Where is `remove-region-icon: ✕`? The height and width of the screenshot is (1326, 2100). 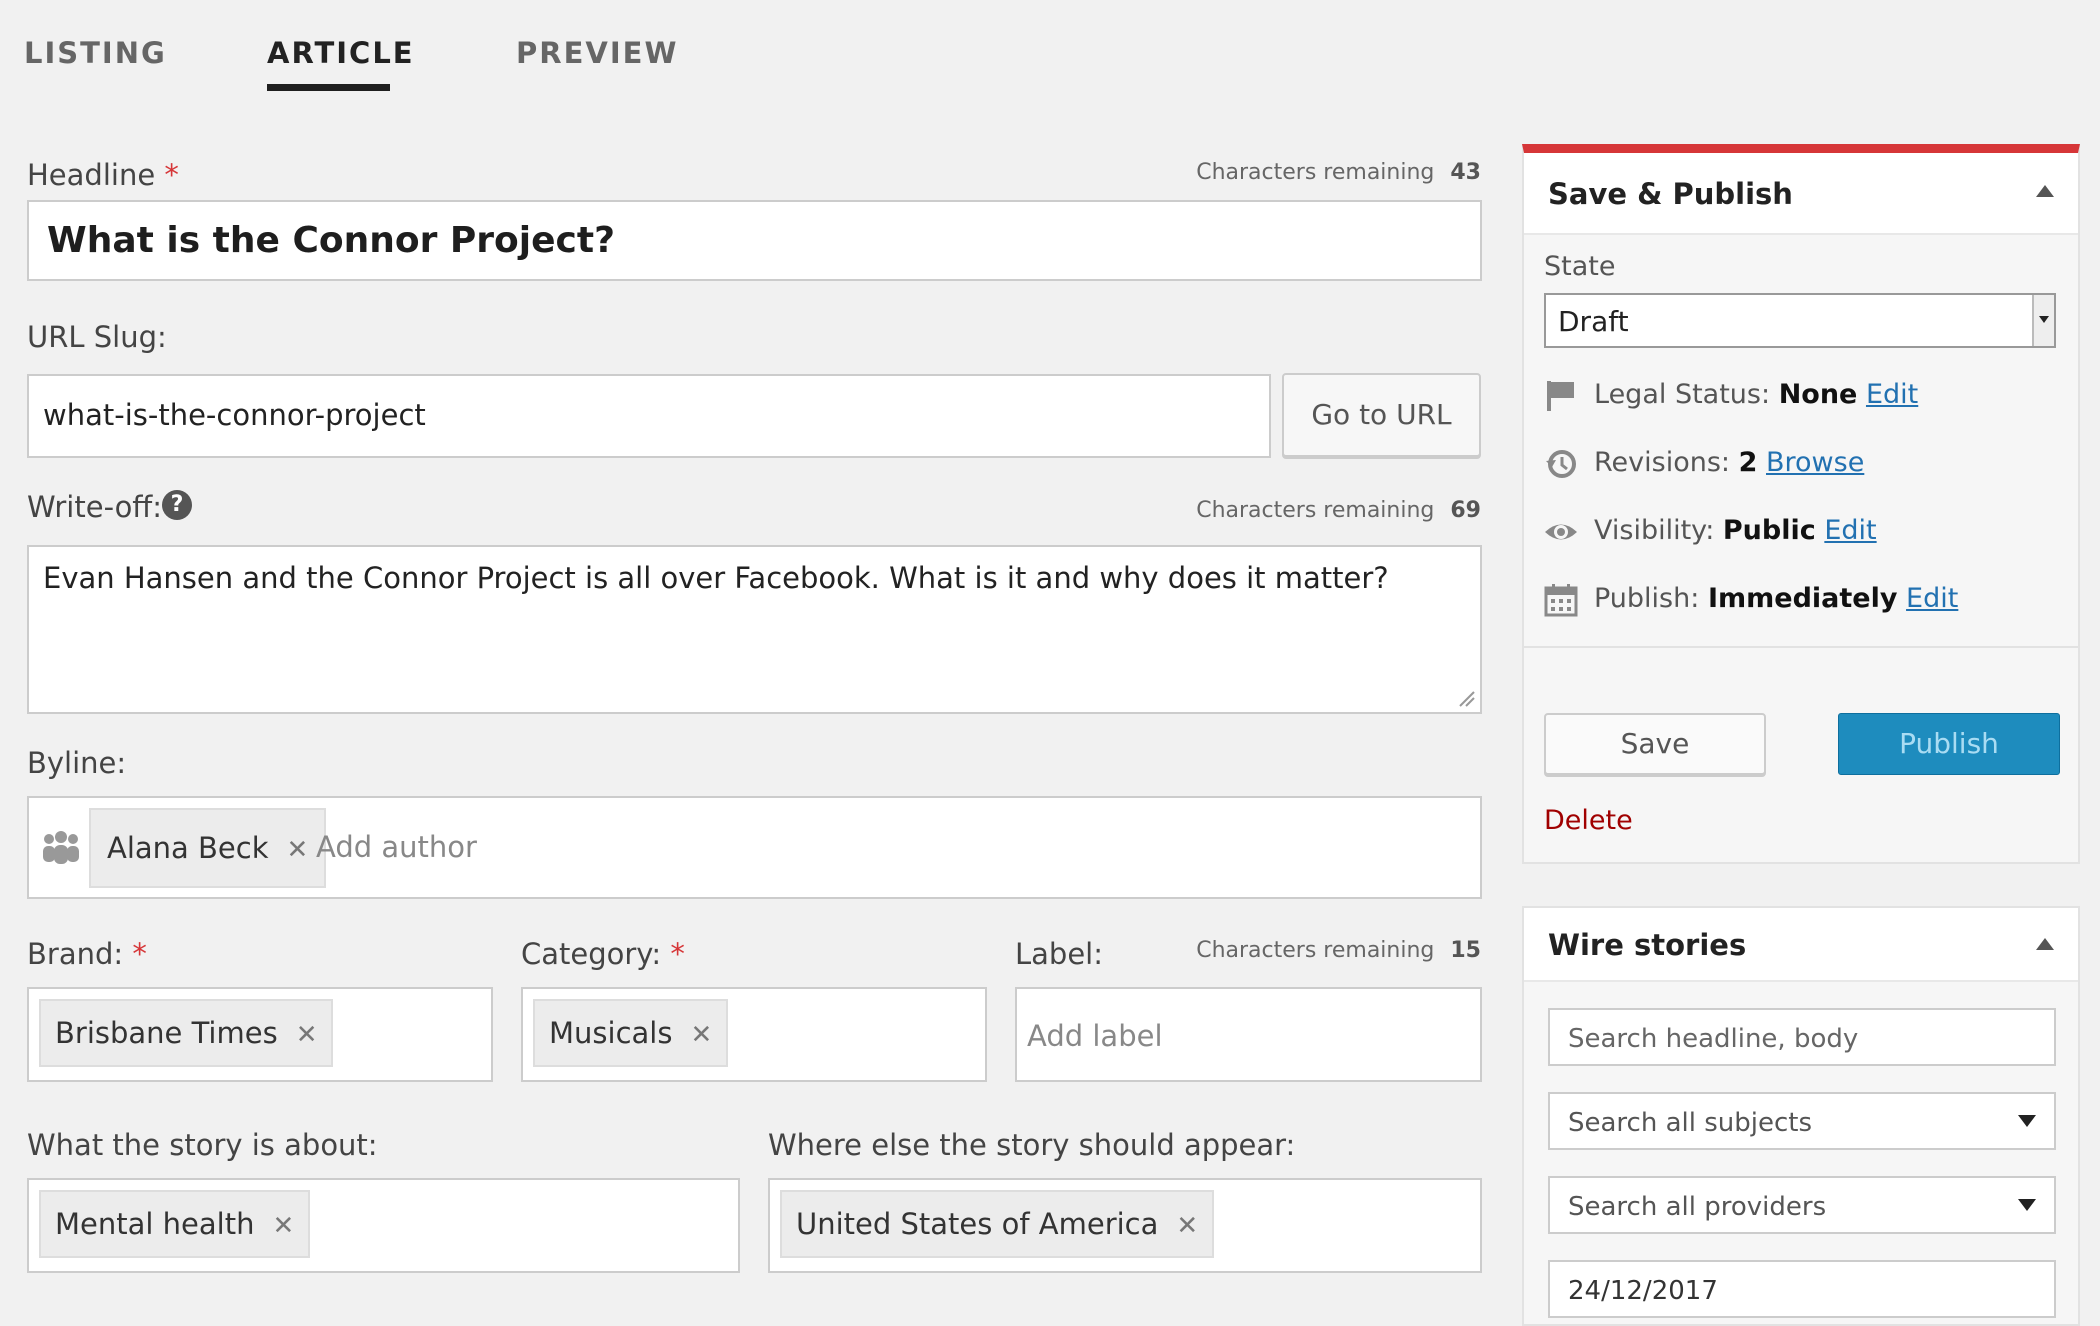 remove-region-icon: ✕ is located at coordinates (1187, 1226).